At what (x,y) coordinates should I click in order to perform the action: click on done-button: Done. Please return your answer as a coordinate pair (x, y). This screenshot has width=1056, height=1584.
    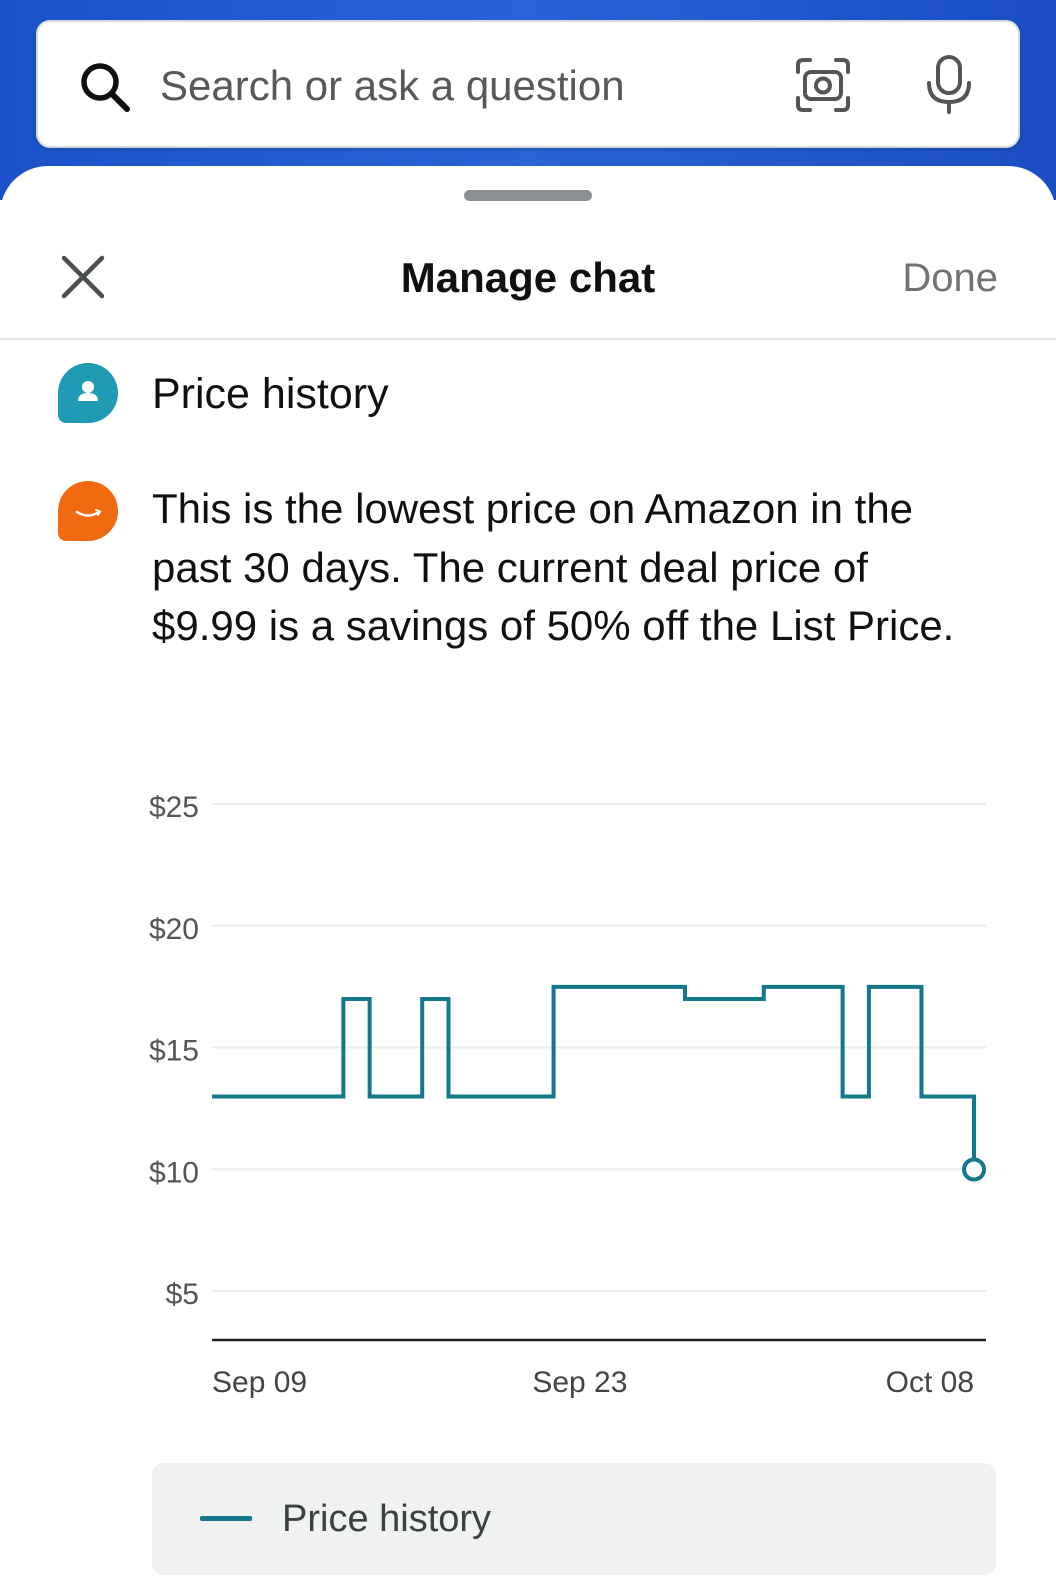
    Looking at the image, I should click on (950, 278).